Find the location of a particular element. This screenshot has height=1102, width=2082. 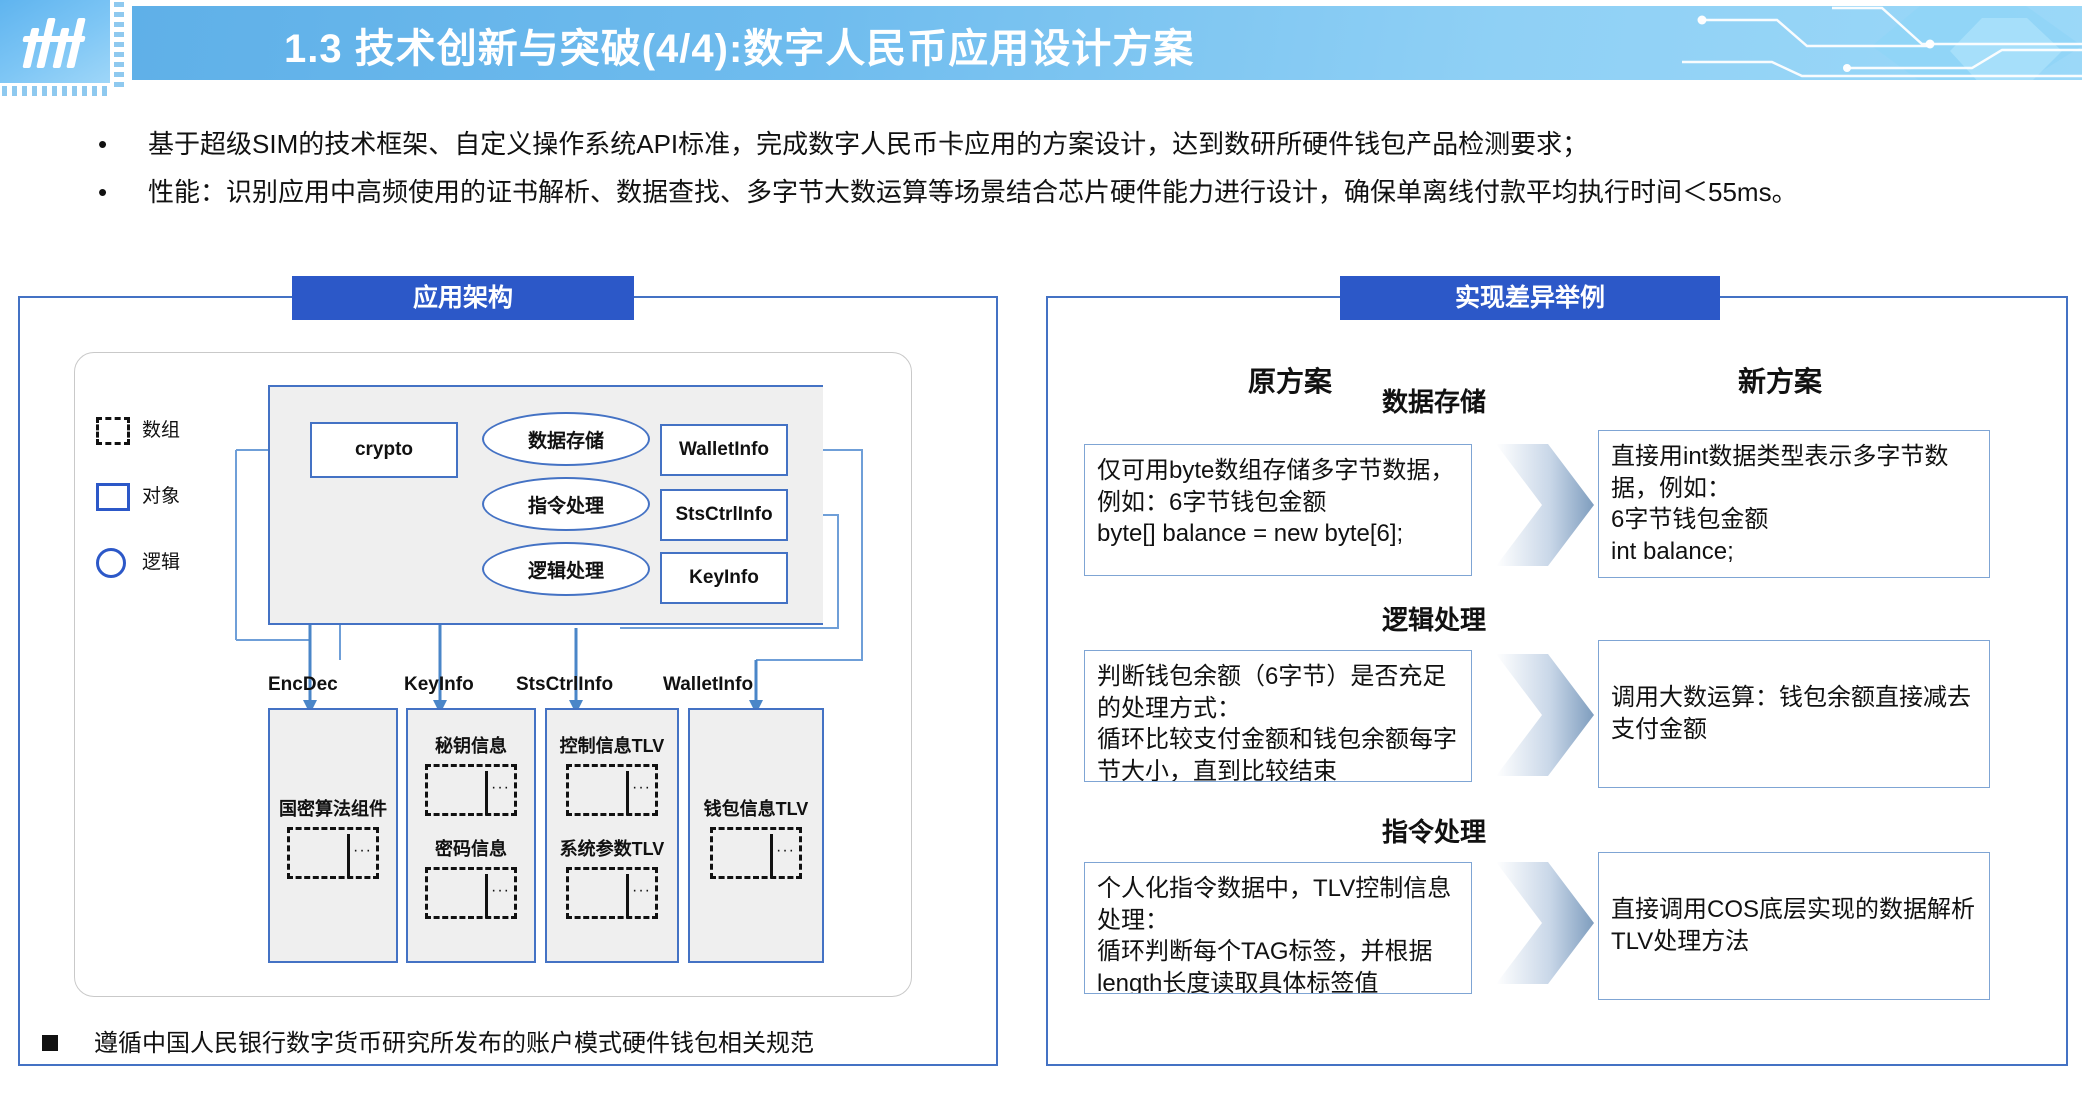

dotted-divider-vertical is located at coordinates (119, 45).